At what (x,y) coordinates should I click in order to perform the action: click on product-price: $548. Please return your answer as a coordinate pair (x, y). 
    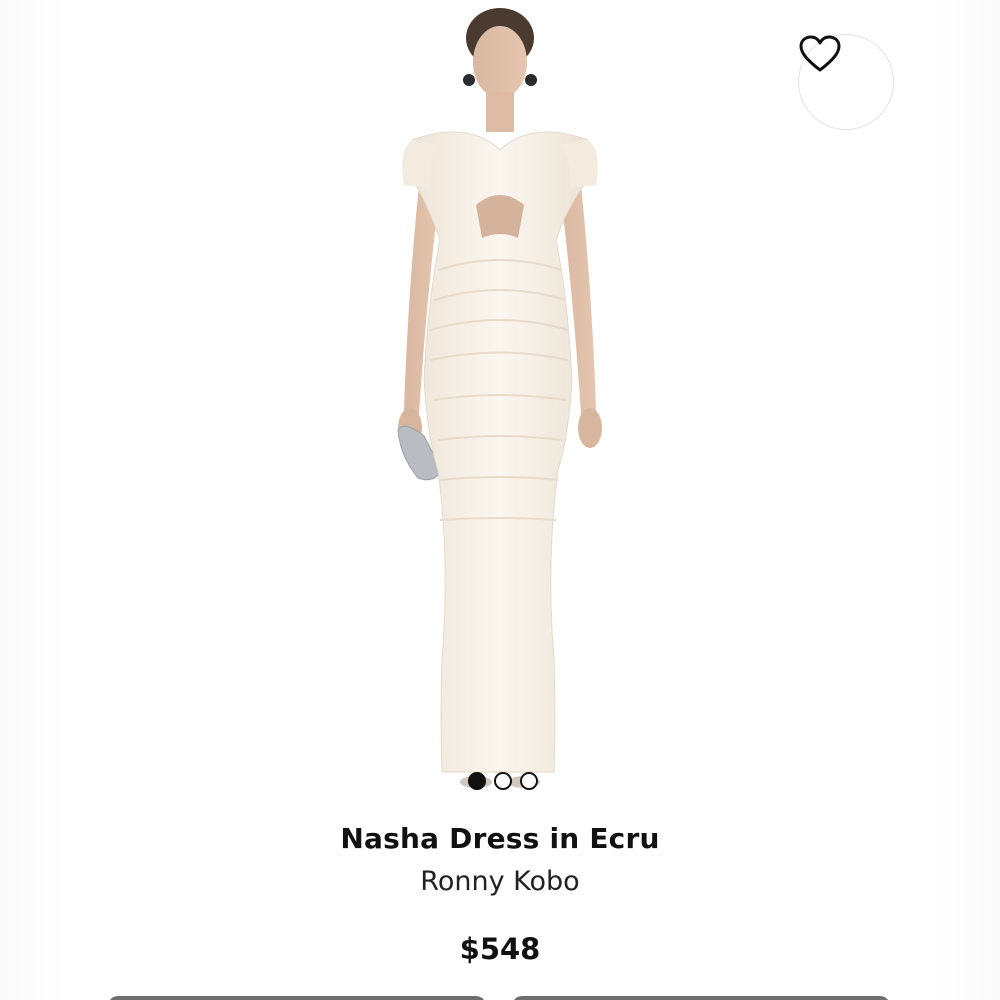
    Looking at the image, I should click on (500, 949).